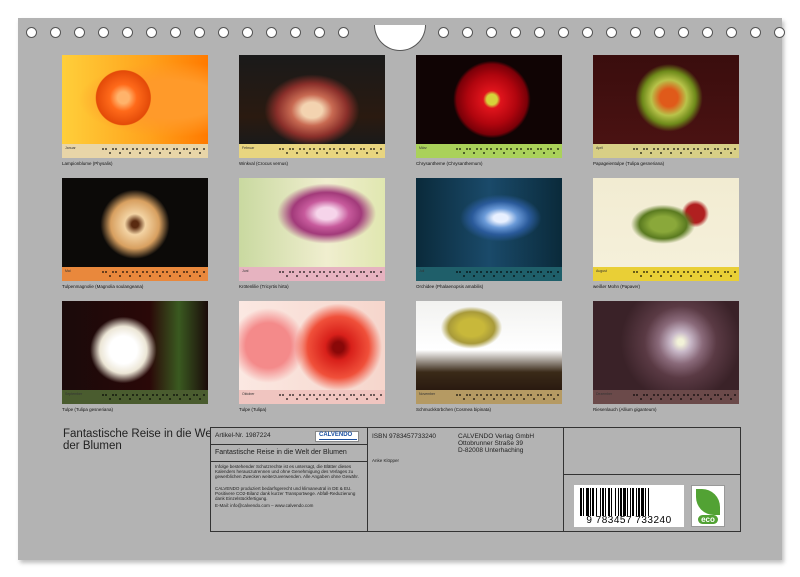 This screenshot has width=800, height=577. I want to click on month-label: Januar, so click(70, 148).